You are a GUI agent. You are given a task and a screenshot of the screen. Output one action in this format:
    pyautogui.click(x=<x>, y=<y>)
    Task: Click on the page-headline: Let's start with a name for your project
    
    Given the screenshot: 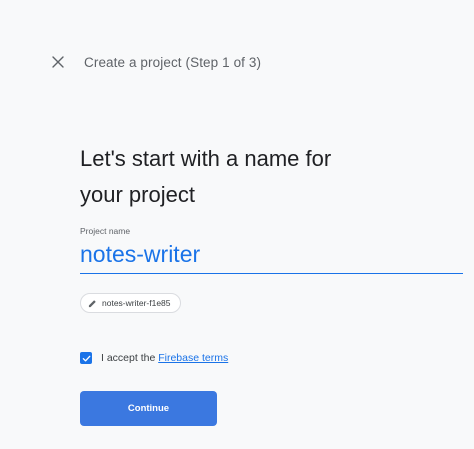 What is the action you would take?
    pyautogui.click(x=265, y=177)
    